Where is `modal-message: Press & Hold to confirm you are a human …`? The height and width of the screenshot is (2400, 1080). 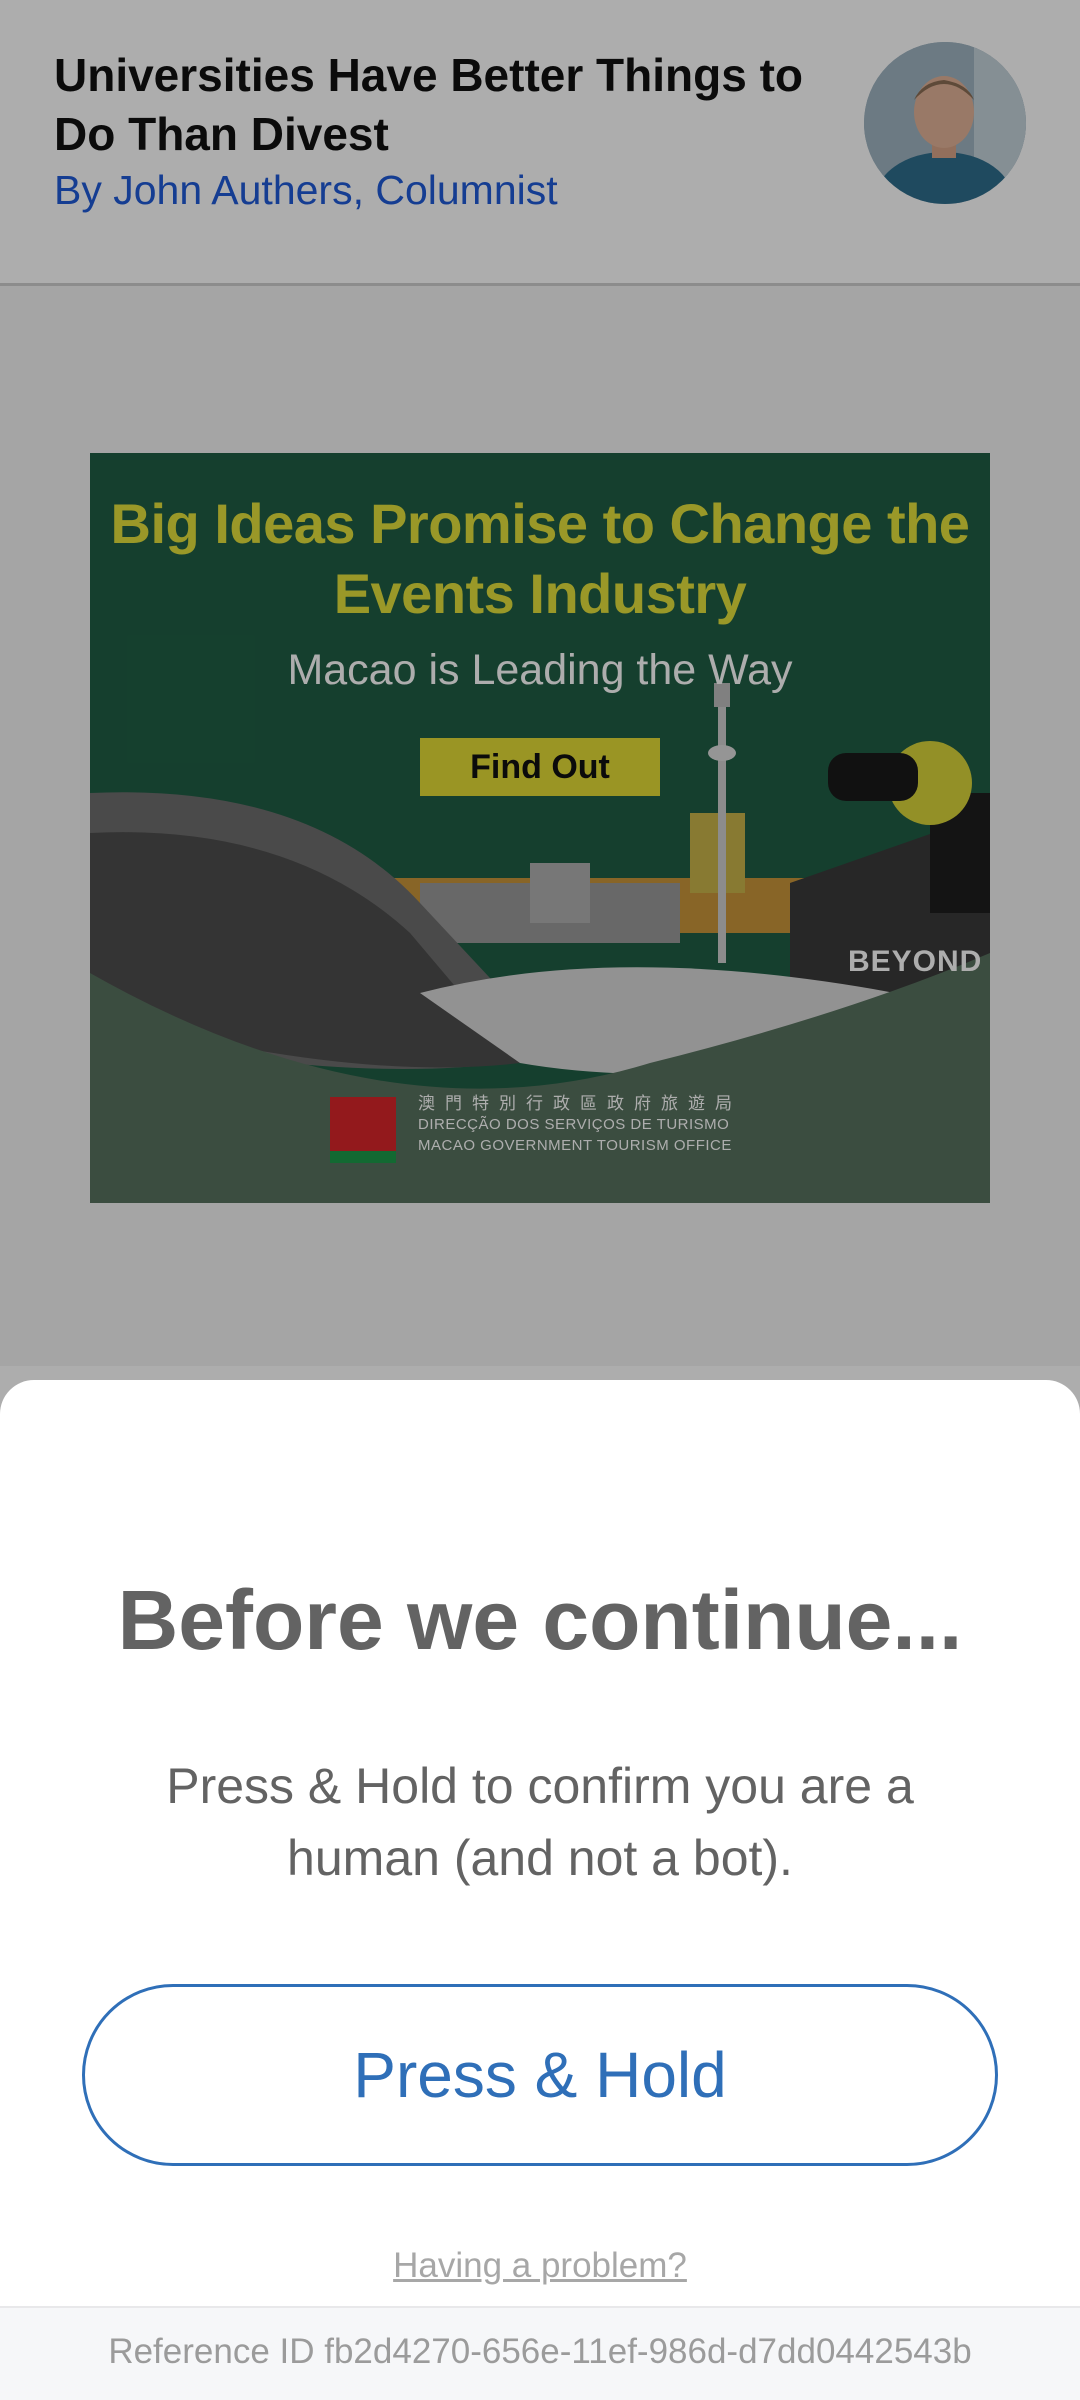
modal-message: Press & Hold to confirm you are a human … is located at coordinates (540, 1822).